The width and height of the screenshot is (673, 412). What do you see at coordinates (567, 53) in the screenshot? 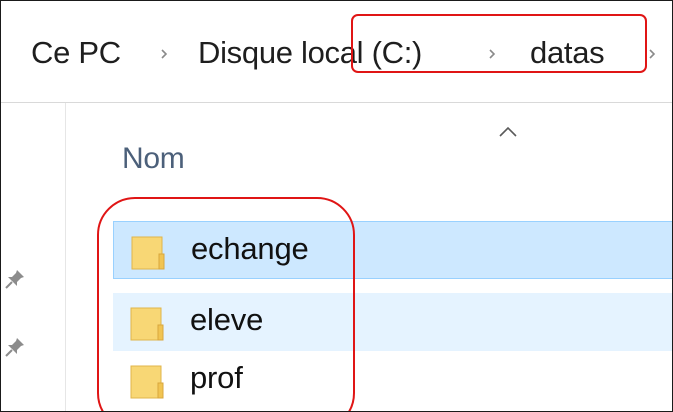
I see `breadcrumb-datas: datas` at bounding box center [567, 53].